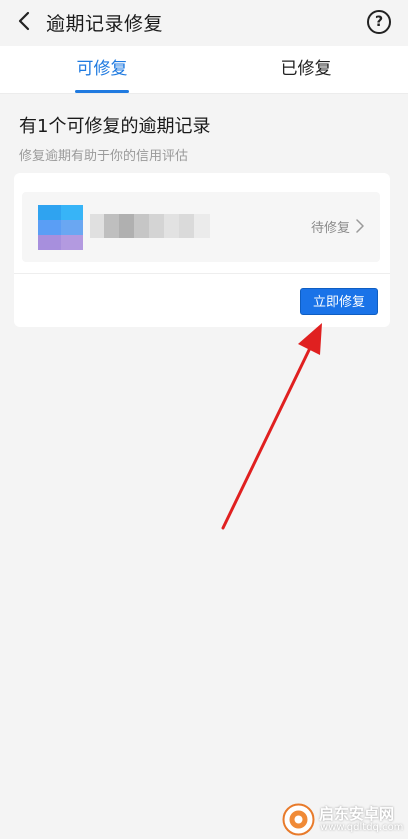 The width and height of the screenshot is (408, 839). I want to click on tab-repairable: 可修复, so click(102, 70).